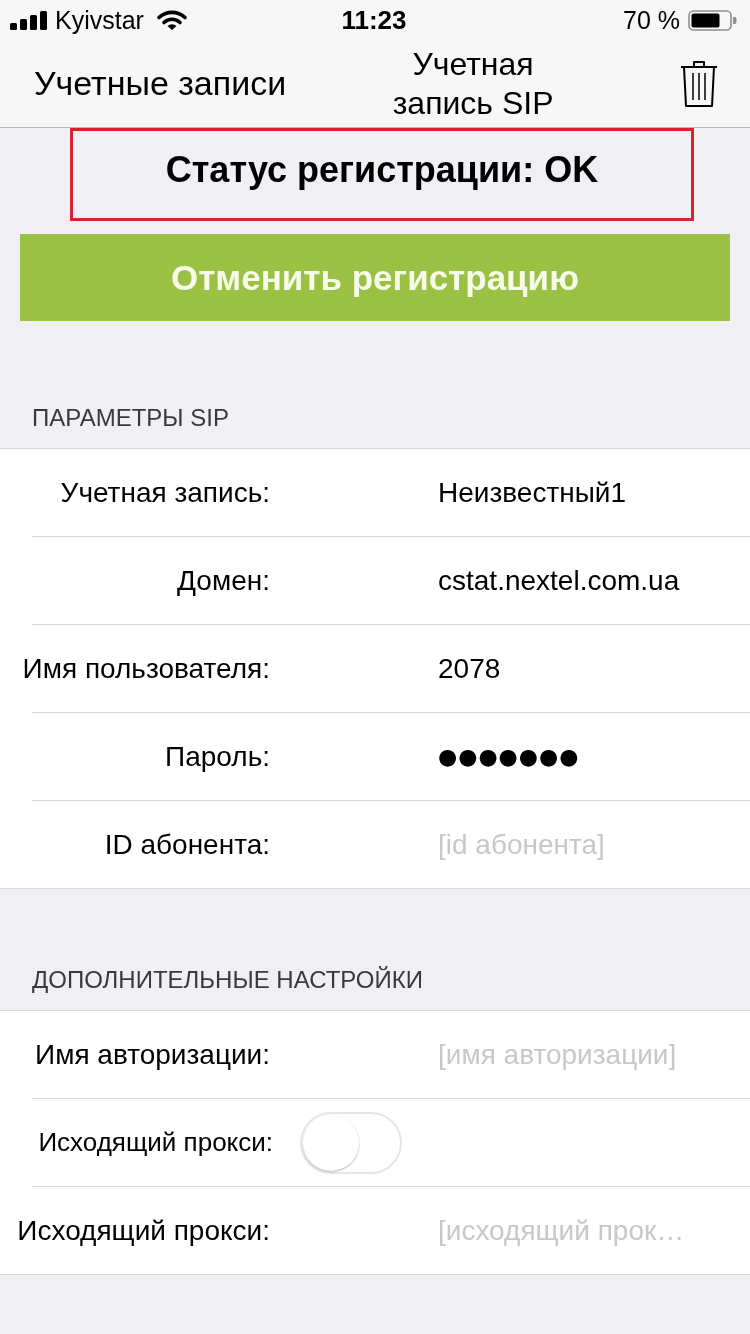 The width and height of the screenshot is (750, 1334). Describe the element at coordinates (99, 20) in the screenshot. I see `carrier-name: Kyivstar` at that location.